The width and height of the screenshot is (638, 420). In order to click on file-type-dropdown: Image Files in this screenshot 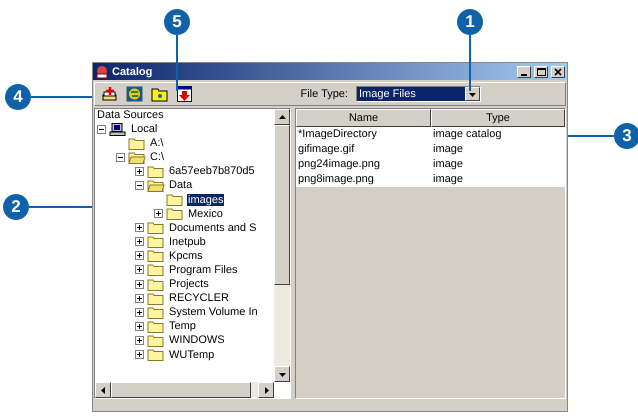, I will do `click(418, 94)`.